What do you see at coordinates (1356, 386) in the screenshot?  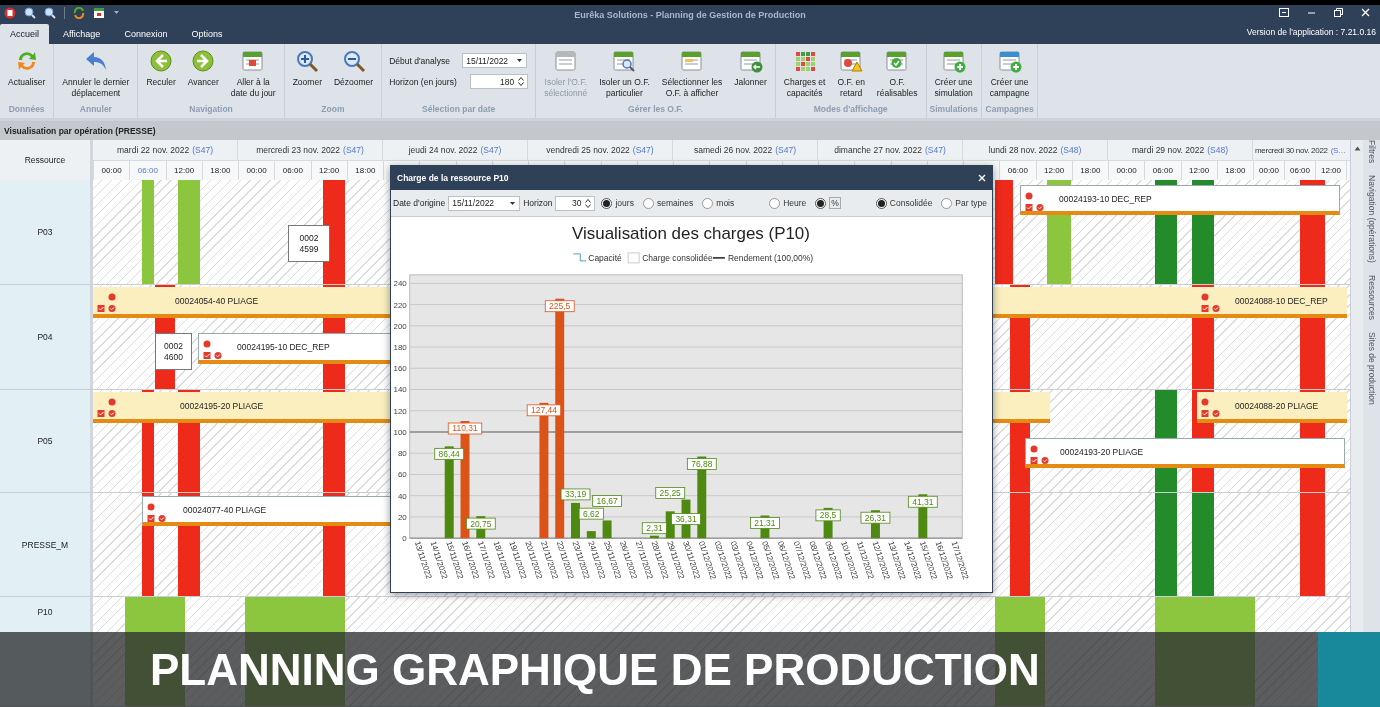 I see `scrollbar` at bounding box center [1356, 386].